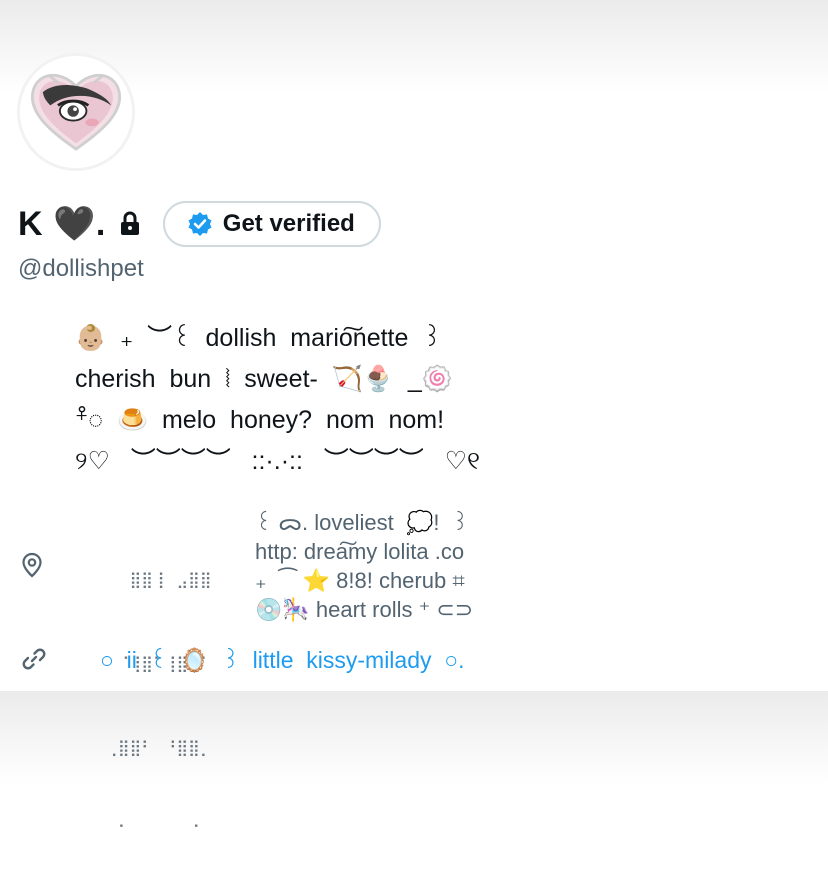  What do you see at coordinates (364, 609) in the screenshot?
I see `location-line: 💿🎠 heart rolls ⁺ ⊂⊃` at bounding box center [364, 609].